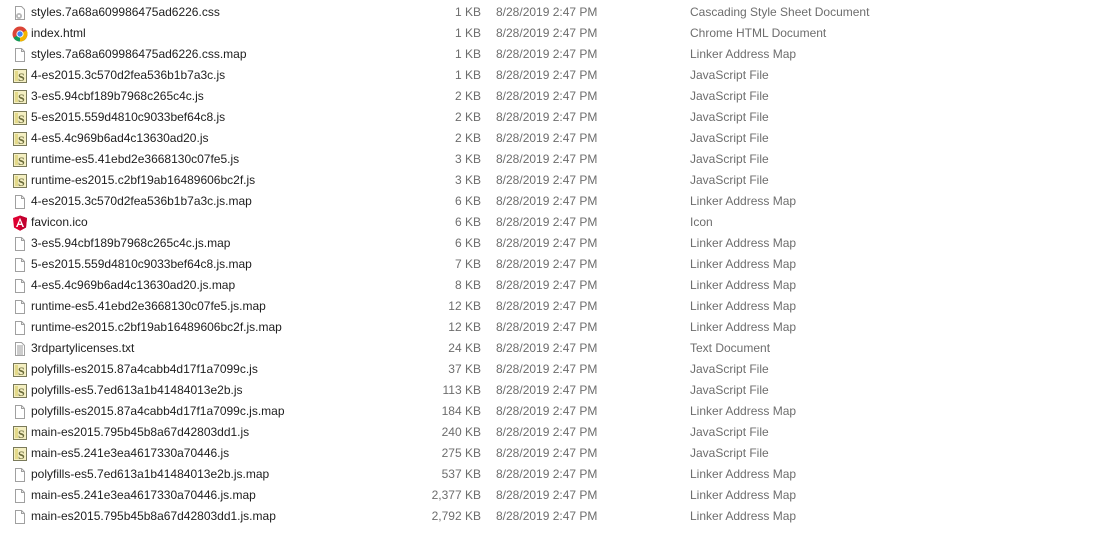 This screenshot has width=1108, height=539. I want to click on file-type: Cascading Style Sheet Document, so click(780, 12).